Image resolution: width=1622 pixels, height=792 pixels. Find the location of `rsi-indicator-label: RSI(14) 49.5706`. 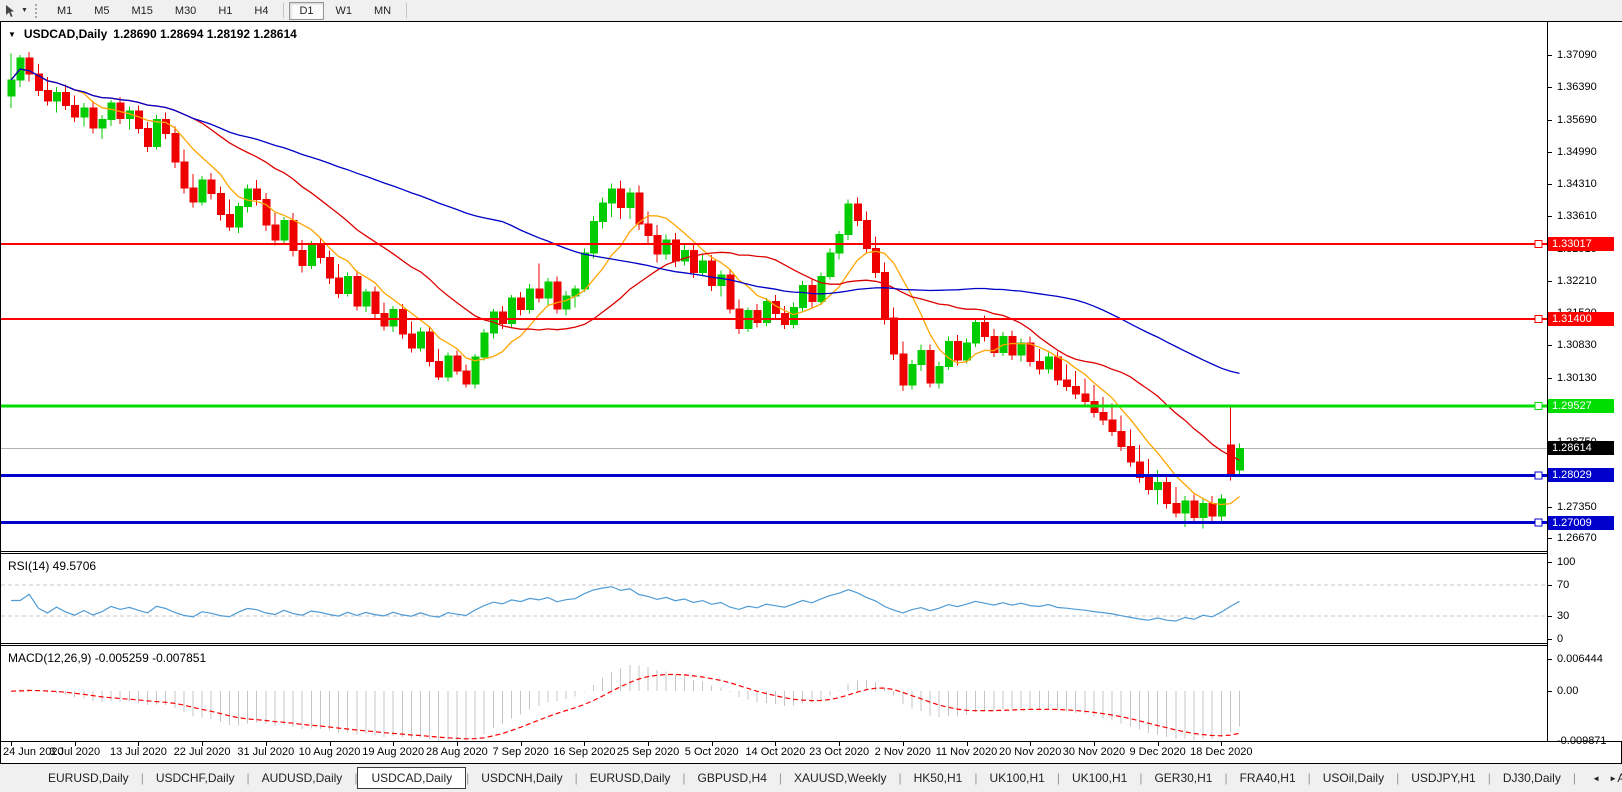

rsi-indicator-label: RSI(14) 49.5706 is located at coordinates (52, 566).